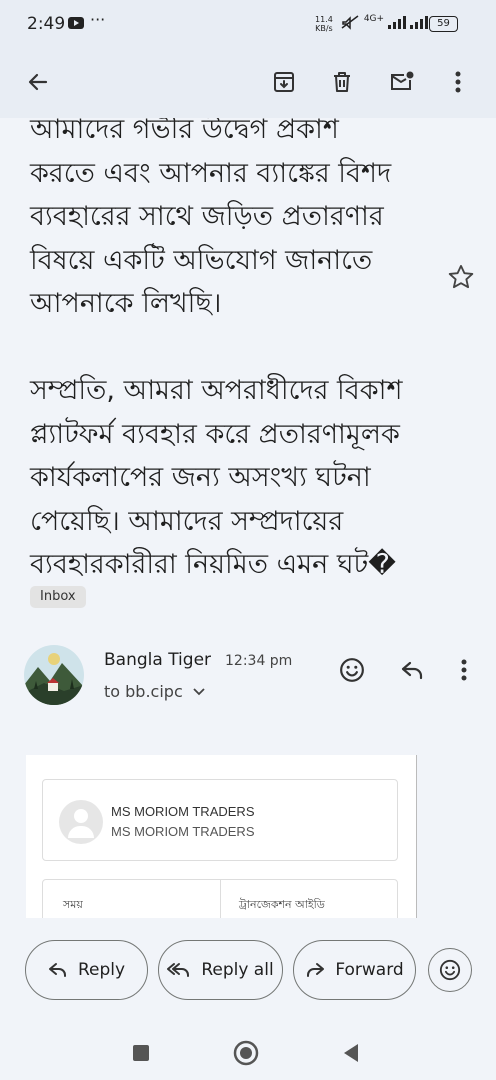  I want to click on battery-indicator: 59, so click(443, 24).